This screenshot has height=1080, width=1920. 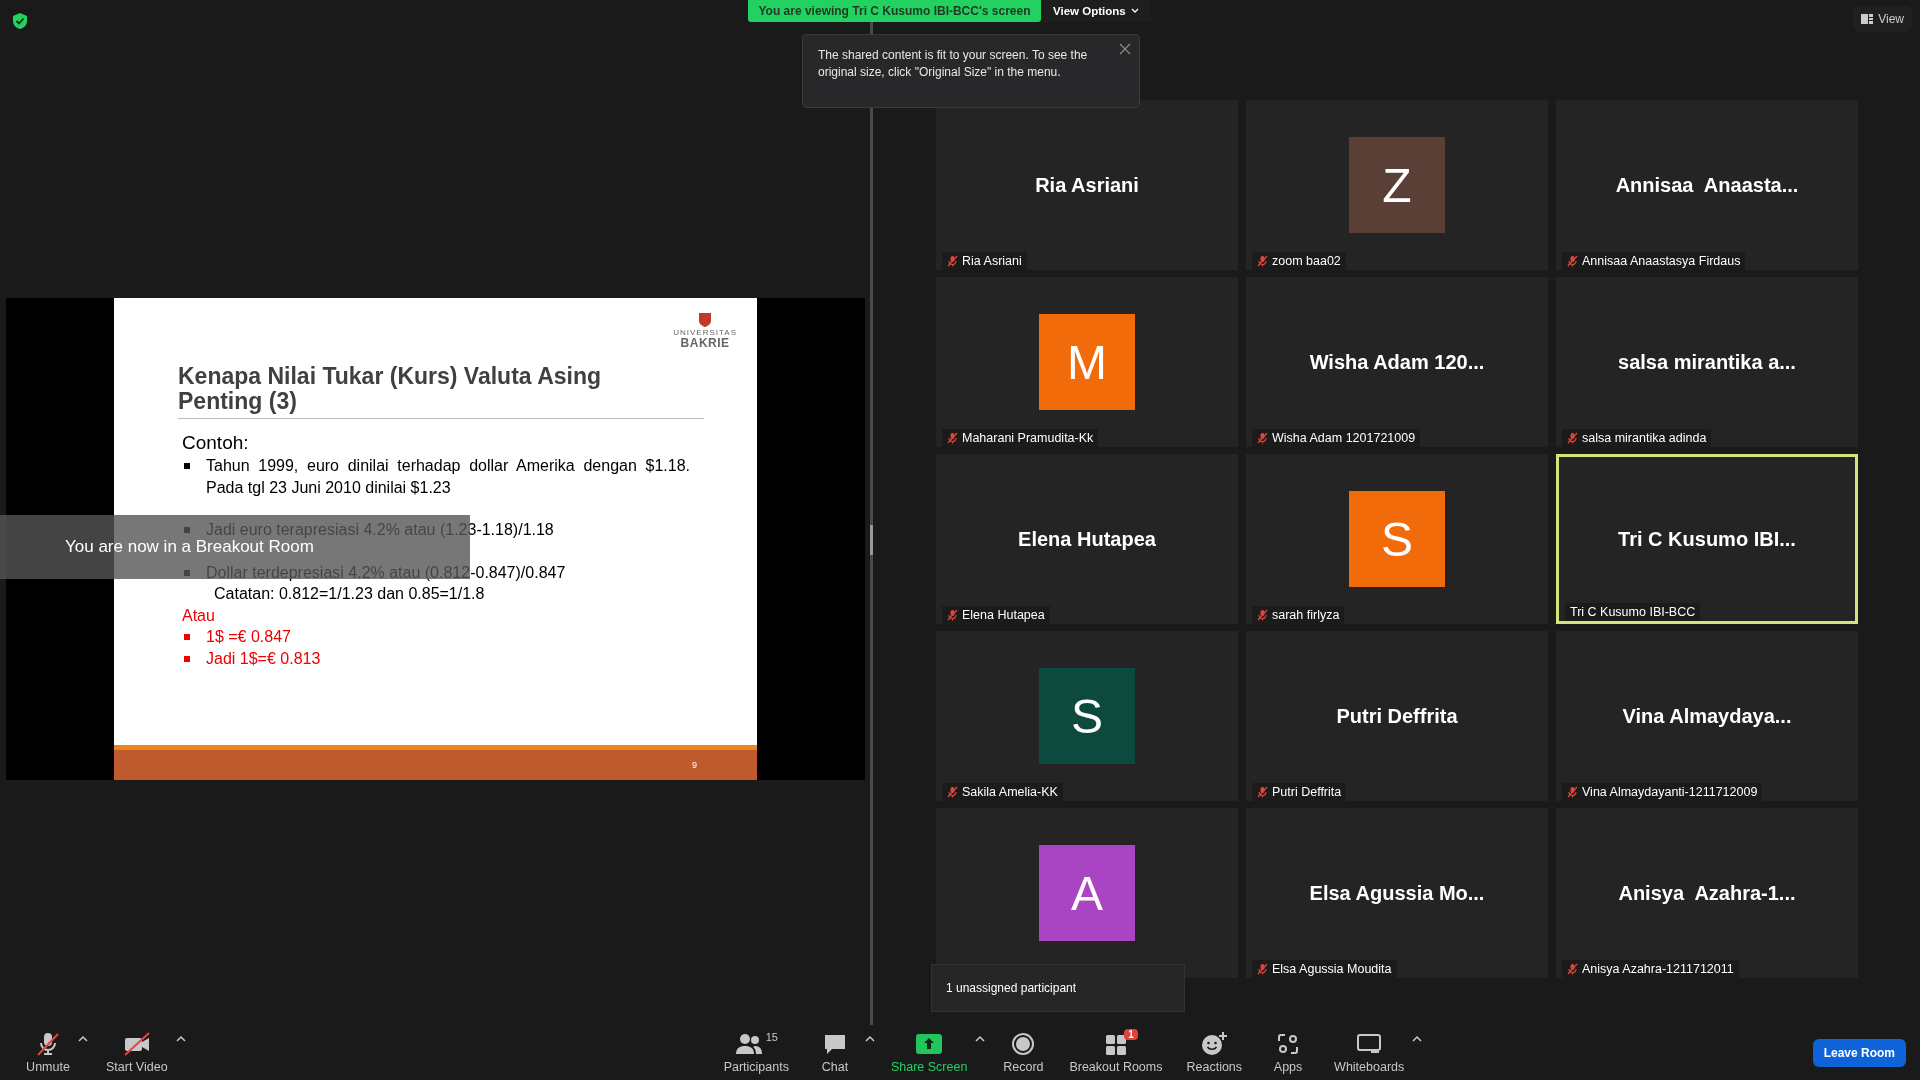 I want to click on record-icon, so click(x=1023, y=1044).